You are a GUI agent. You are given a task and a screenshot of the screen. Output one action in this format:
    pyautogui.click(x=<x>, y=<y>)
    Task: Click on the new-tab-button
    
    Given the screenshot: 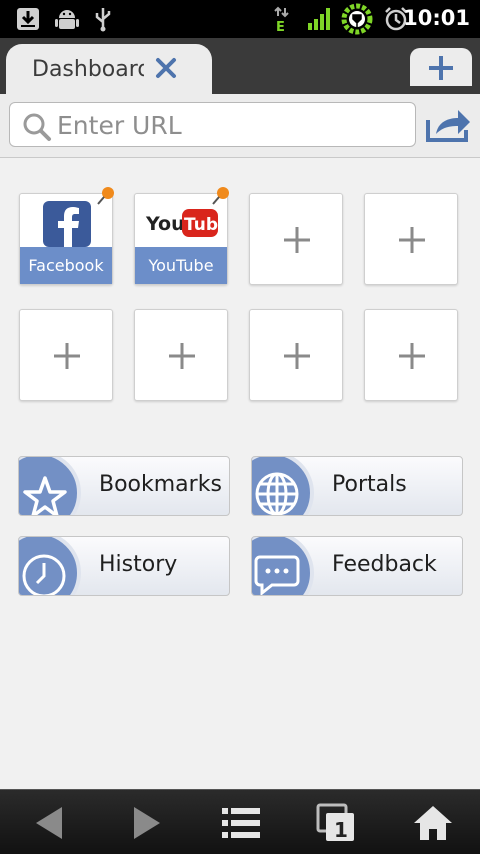 What is the action you would take?
    pyautogui.click(x=441, y=67)
    